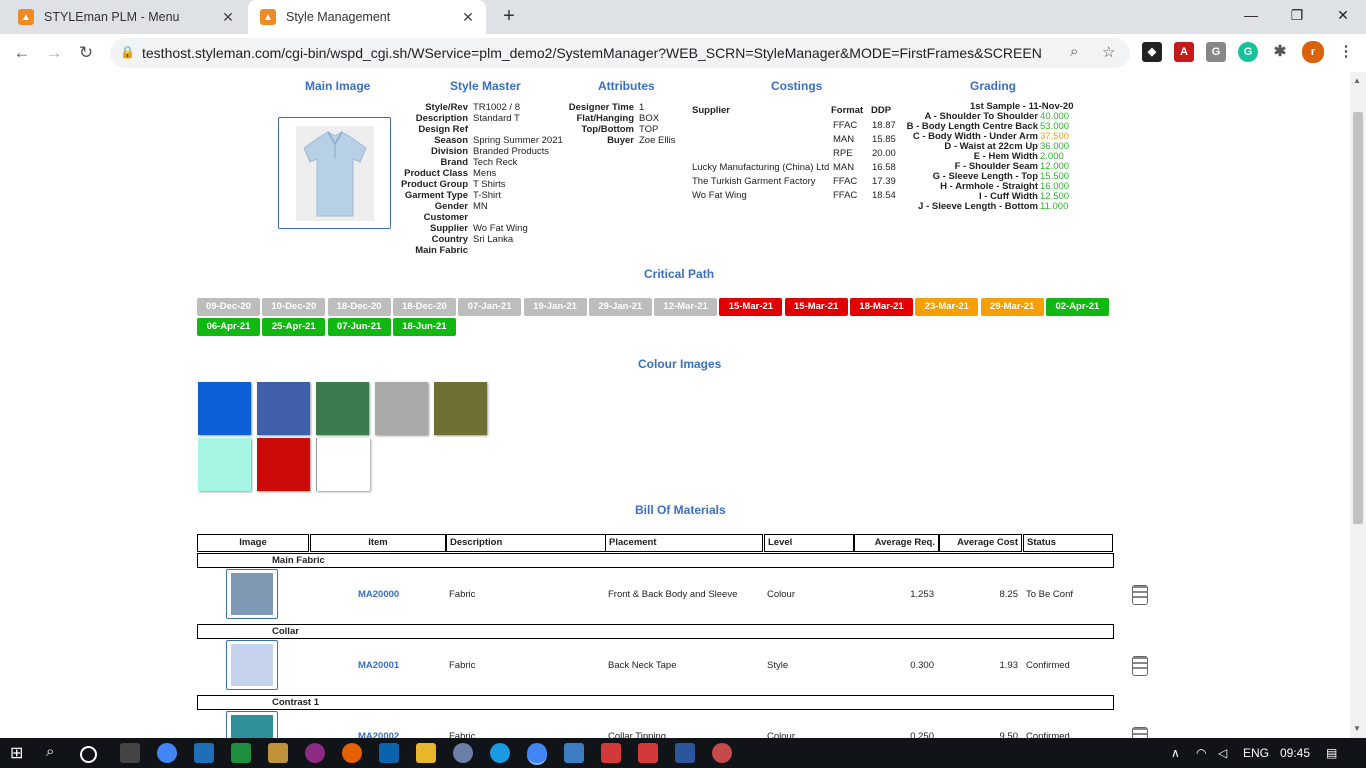  Describe the element at coordinates (378, 665) in the screenshot. I see `bom-item-link: MA20001` at that location.